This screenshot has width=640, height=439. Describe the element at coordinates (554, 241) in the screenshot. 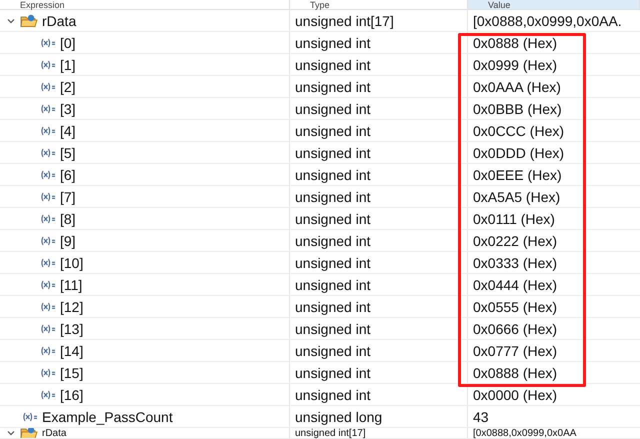

I see `value-cell: 0x0222 (Hex)` at that location.